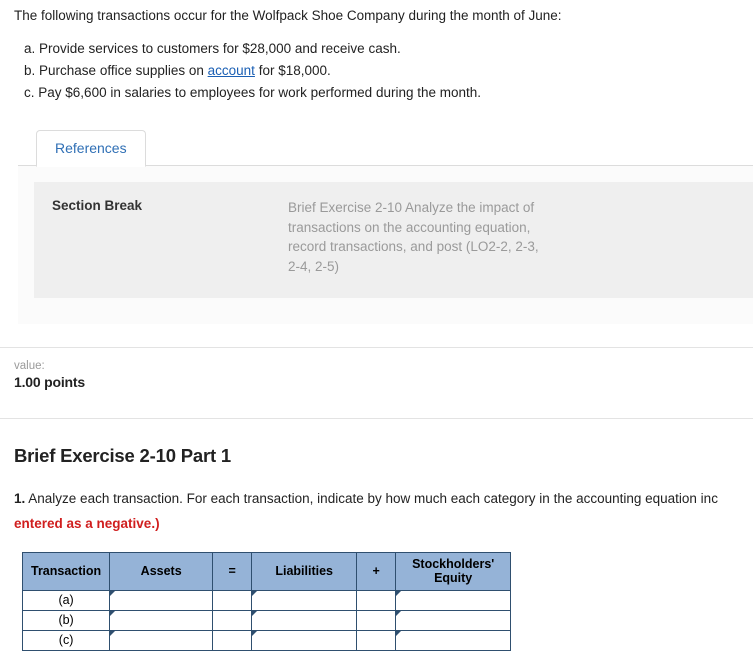 This screenshot has height=651, width=753. What do you see at coordinates (97, 206) in the screenshot?
I see `section-break-label: Section Break` at bounding box center [97, 206].